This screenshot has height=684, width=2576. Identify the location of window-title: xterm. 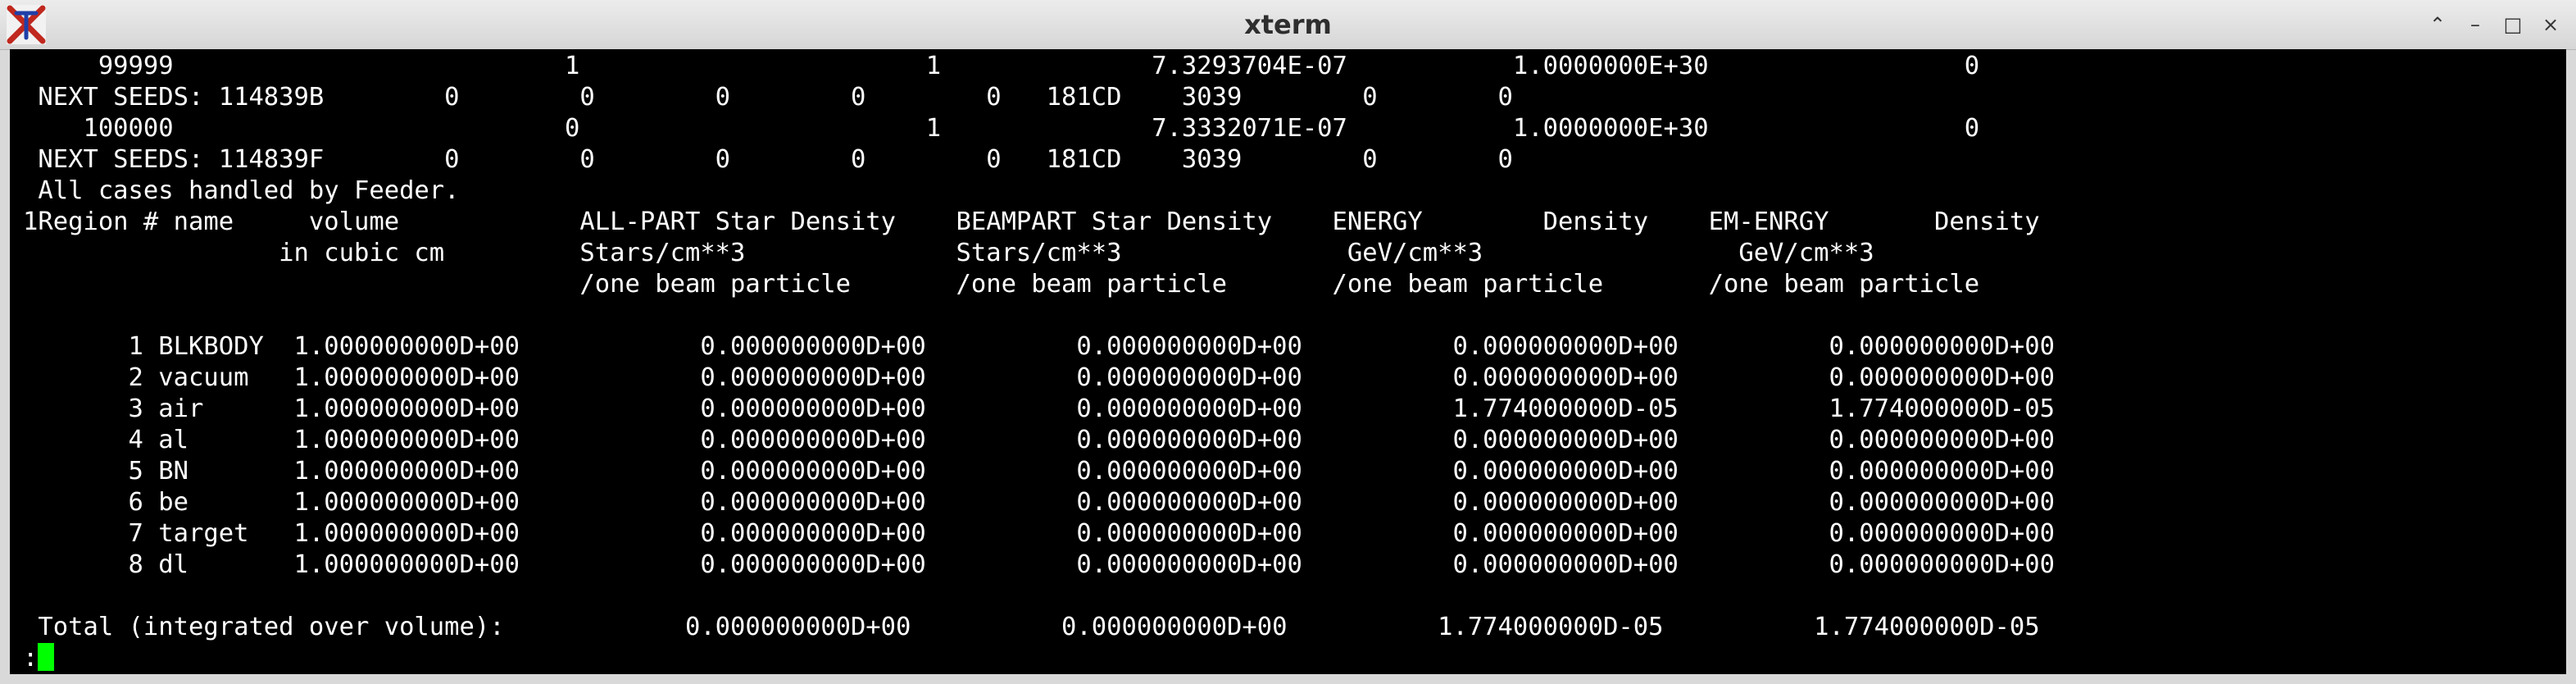
(1288, 24).